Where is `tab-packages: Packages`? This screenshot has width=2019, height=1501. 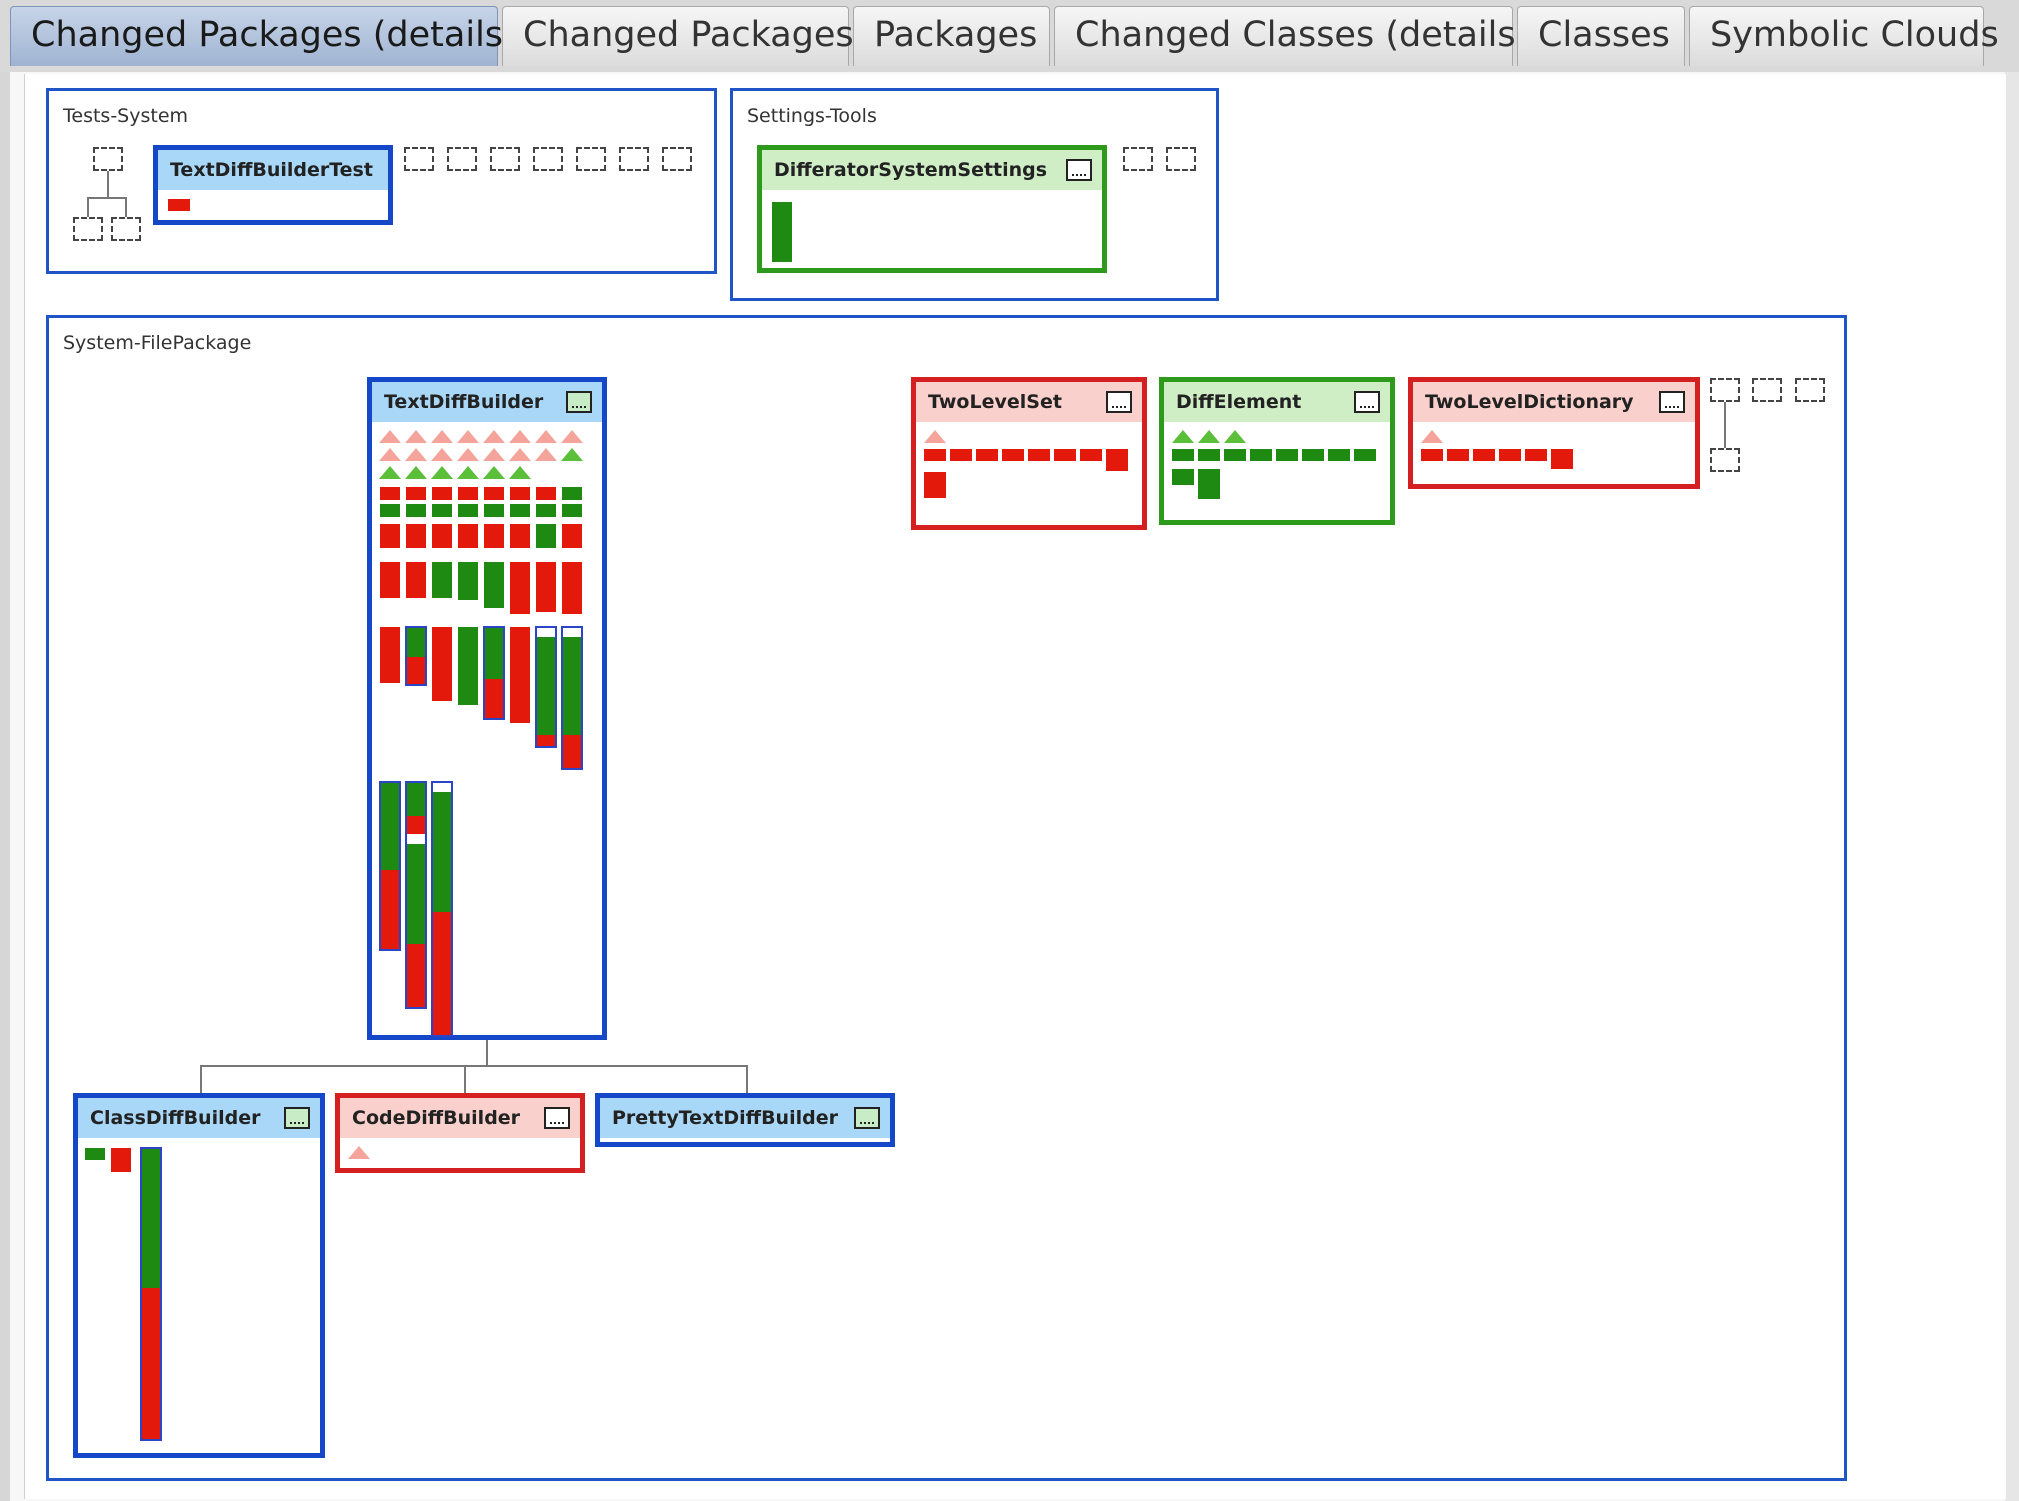
tab-packages: Packages is located at coordinates (951, 36).